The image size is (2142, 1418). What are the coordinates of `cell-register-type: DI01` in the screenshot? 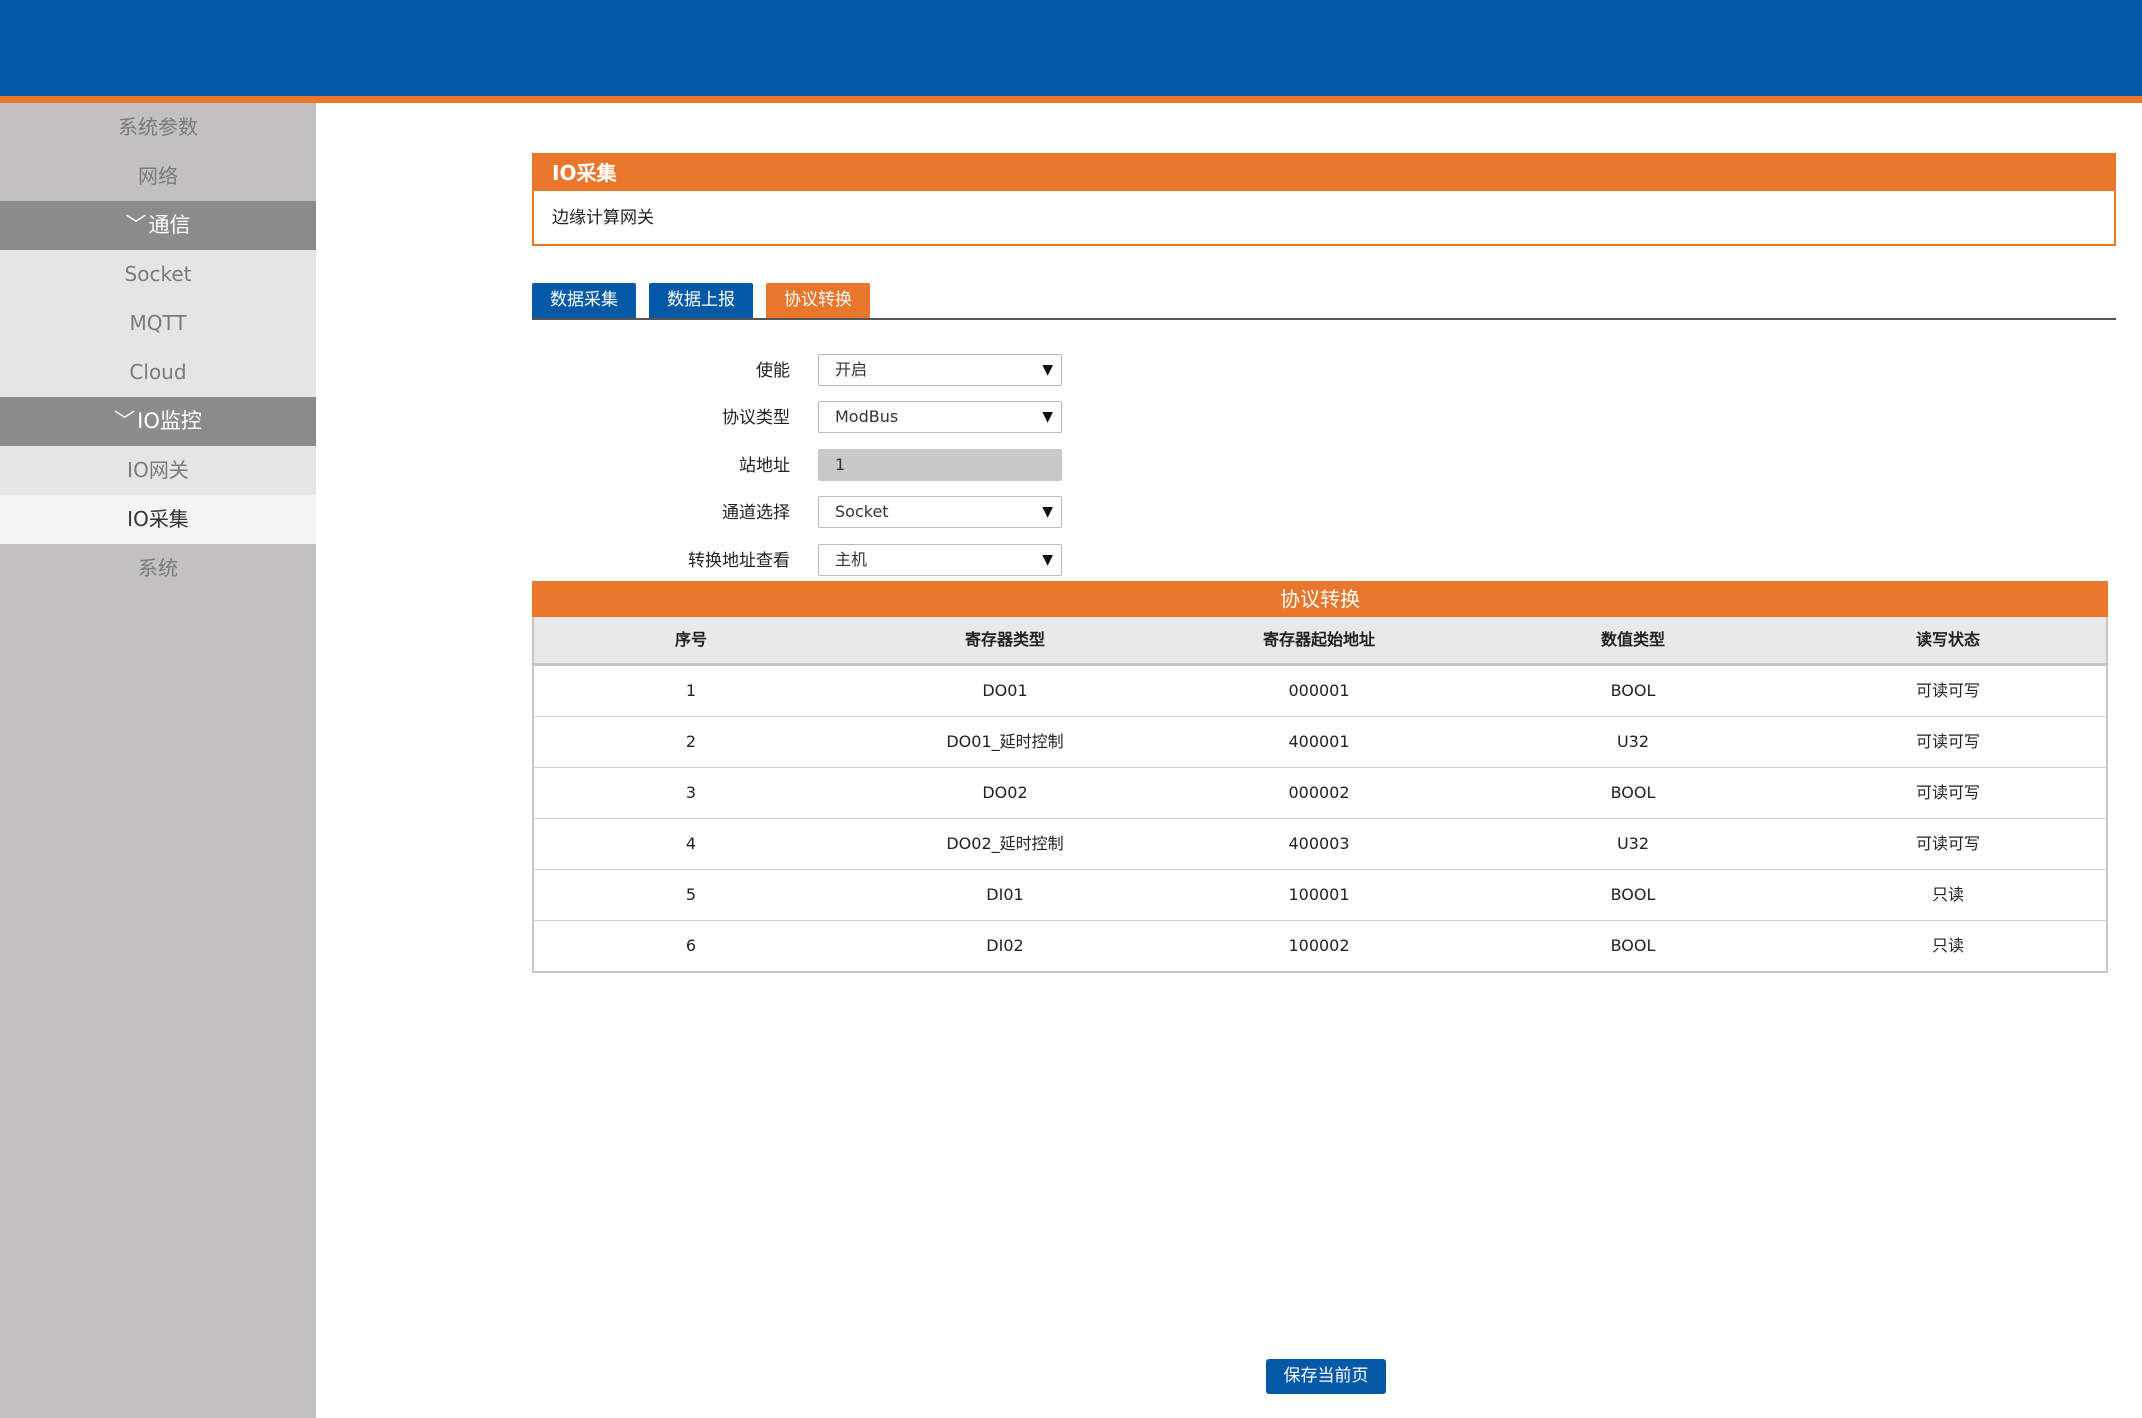 It's located at (1005, 894).